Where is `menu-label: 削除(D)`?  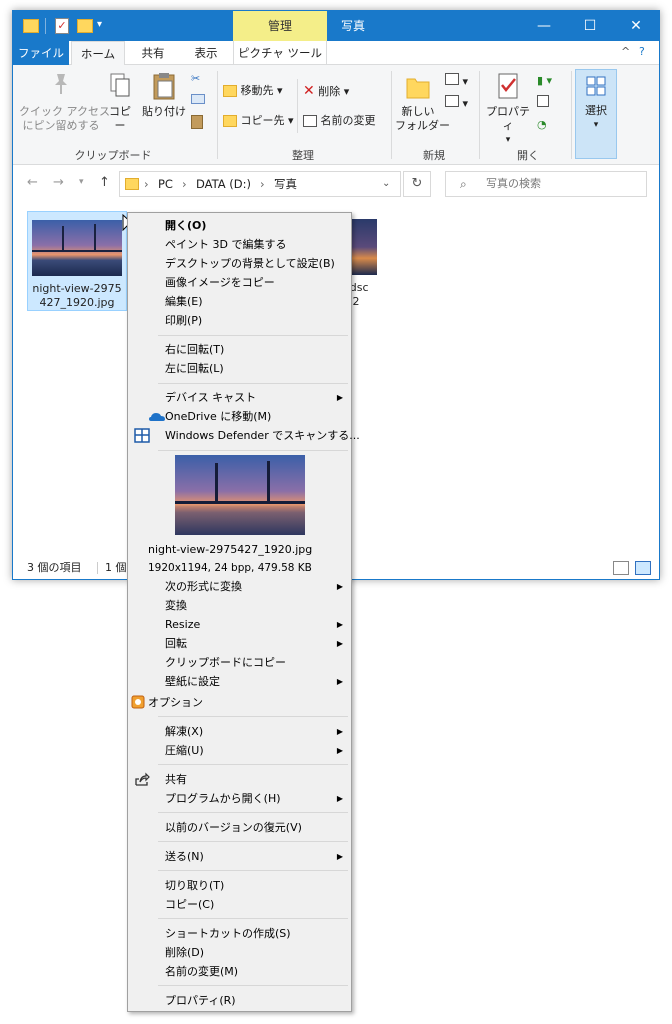
menu-label: 削除(D) is located at coordinates (185, 952).